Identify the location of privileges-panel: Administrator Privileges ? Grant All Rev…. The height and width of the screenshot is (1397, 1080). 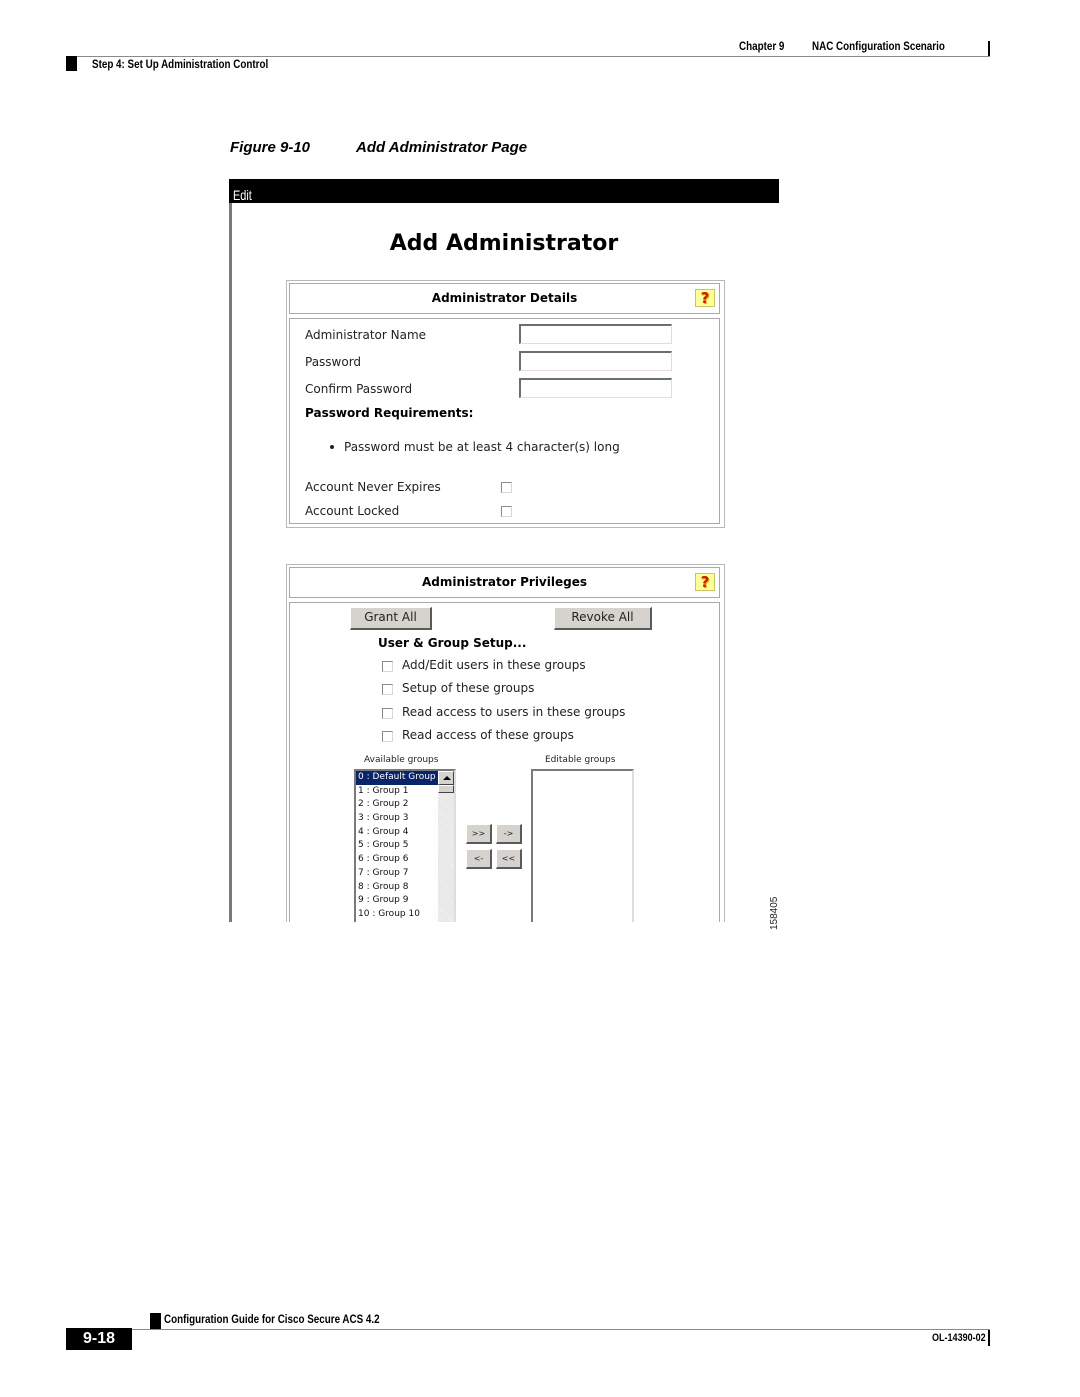
(505, 743).